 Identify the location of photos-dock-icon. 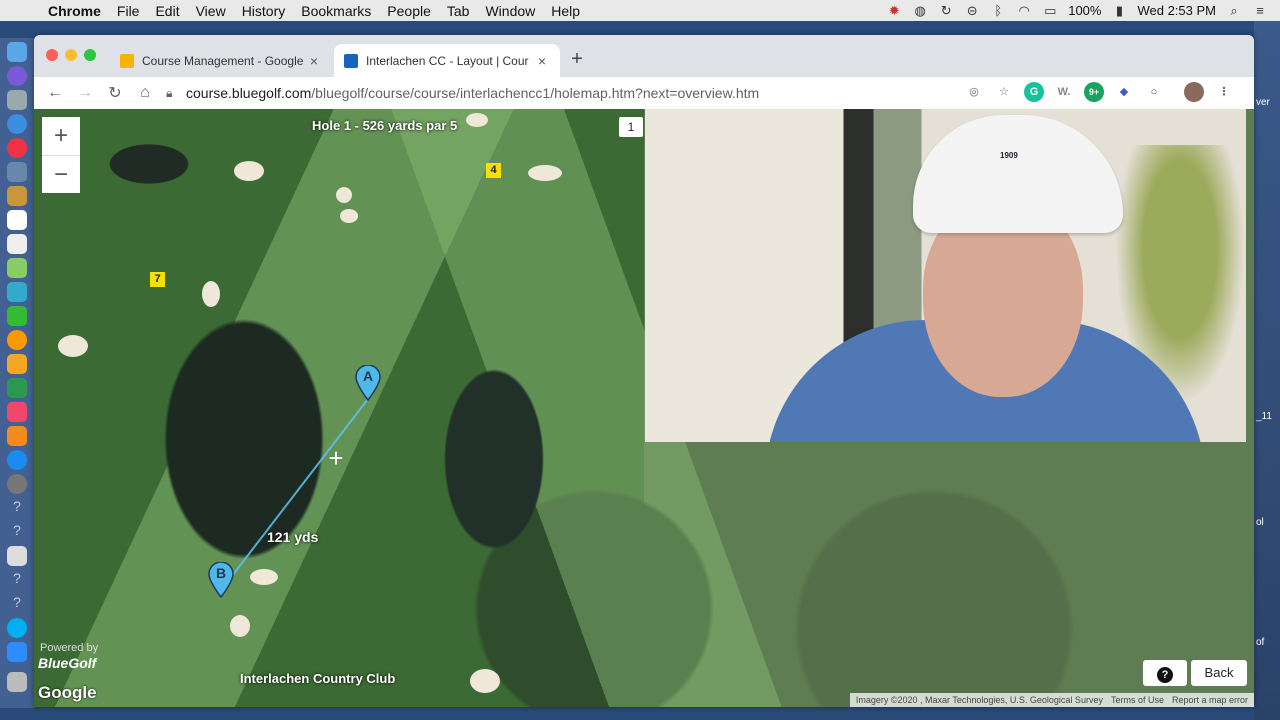
(17, 340).